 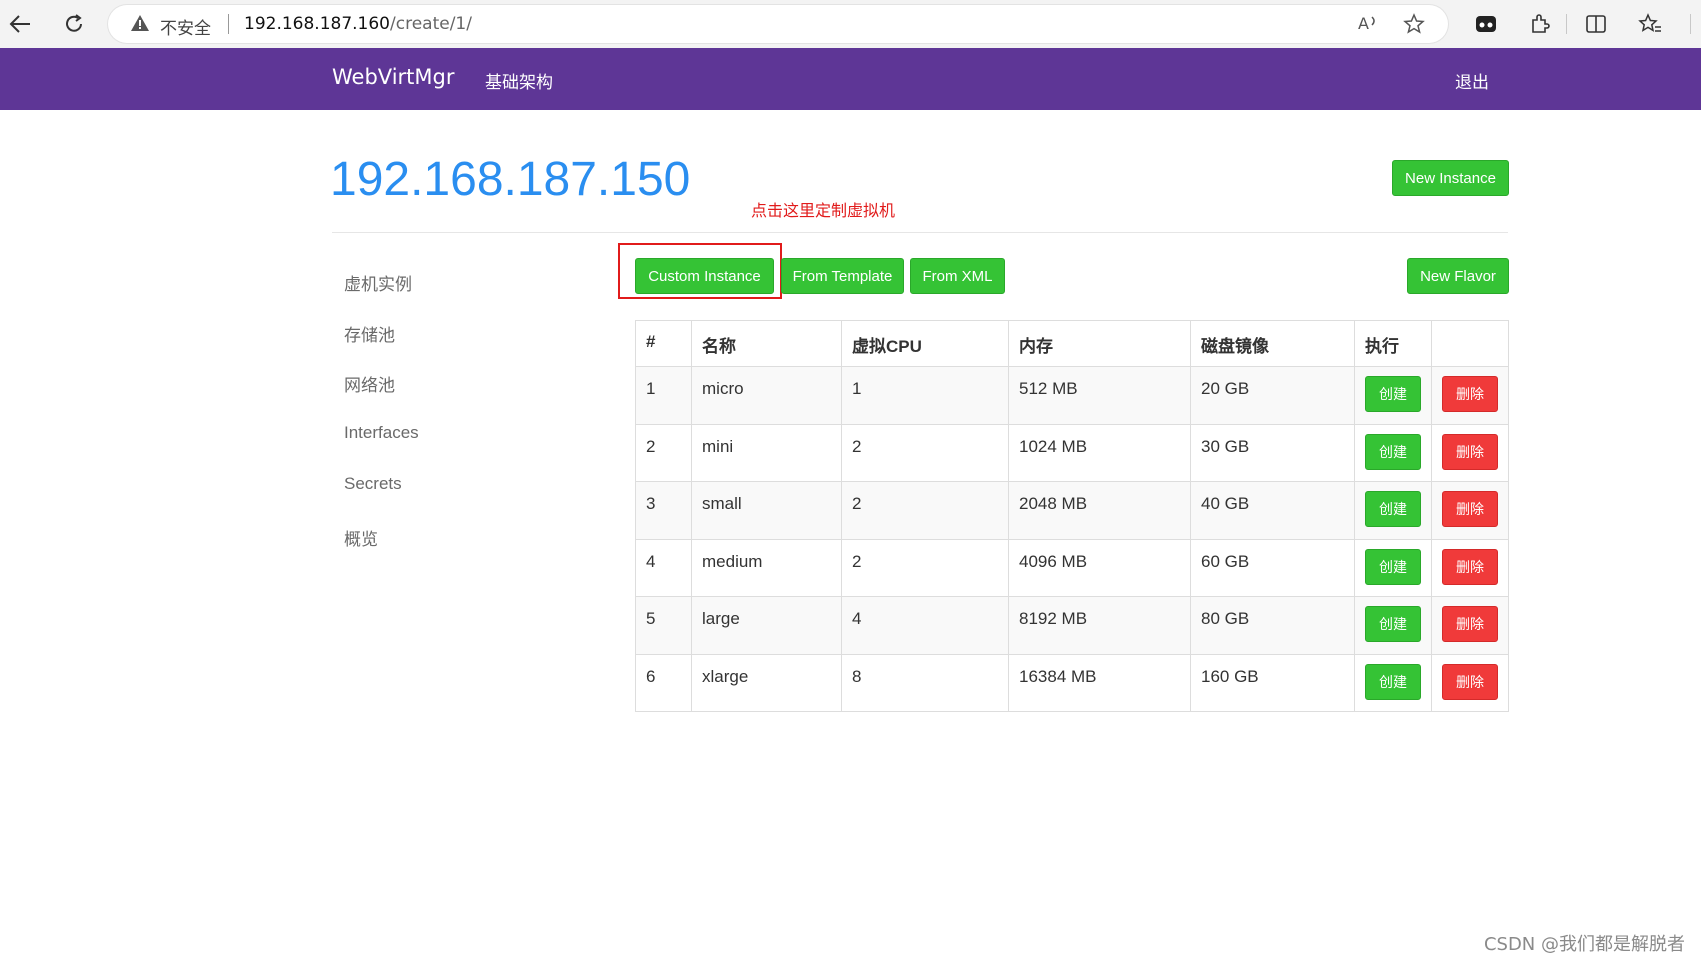 What do you see at coordinates (317, 24) in the screenshot?
I see `url-host: 192.168.187.160` at bounding box center [317, 24].